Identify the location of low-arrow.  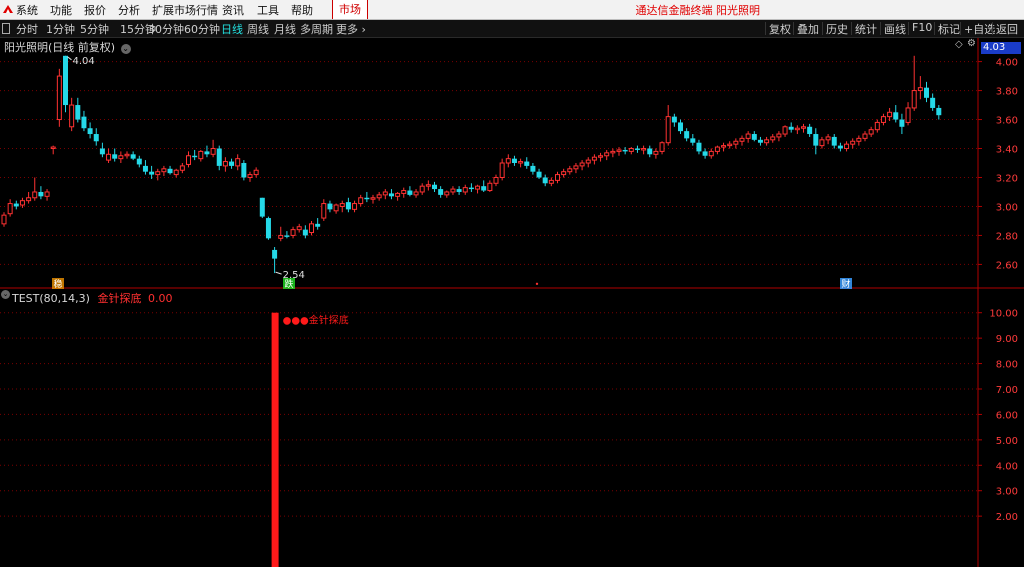
(278, 273).